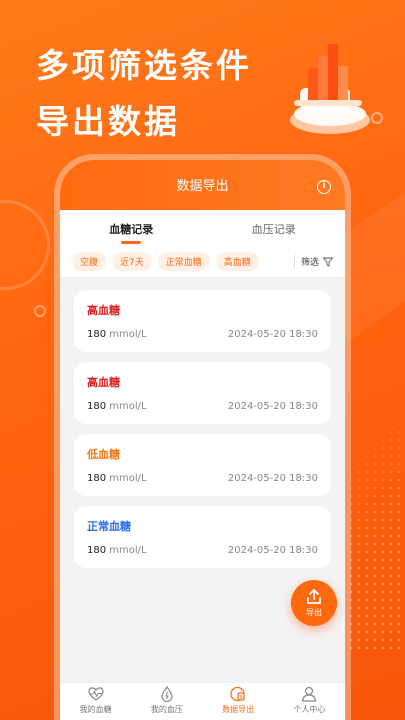 The image size is (405, 720). What do you see at coordinates (314, 612) in the screenshot?
I see `export-label: 导出` at bounding box center [314, 612].